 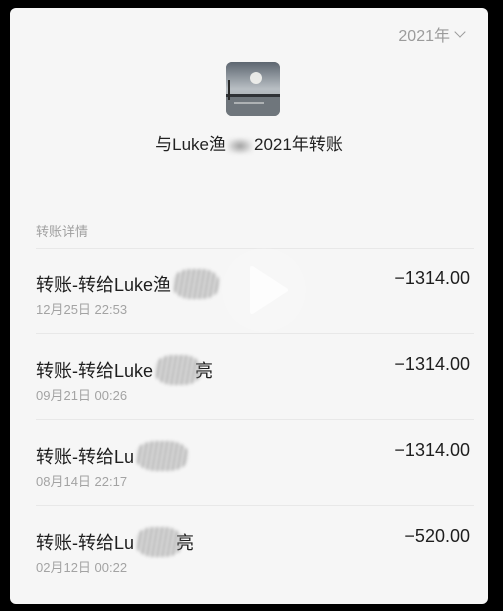 I want to click on transaction-date: 09月21日 00:26, so click(x=82, y=395).